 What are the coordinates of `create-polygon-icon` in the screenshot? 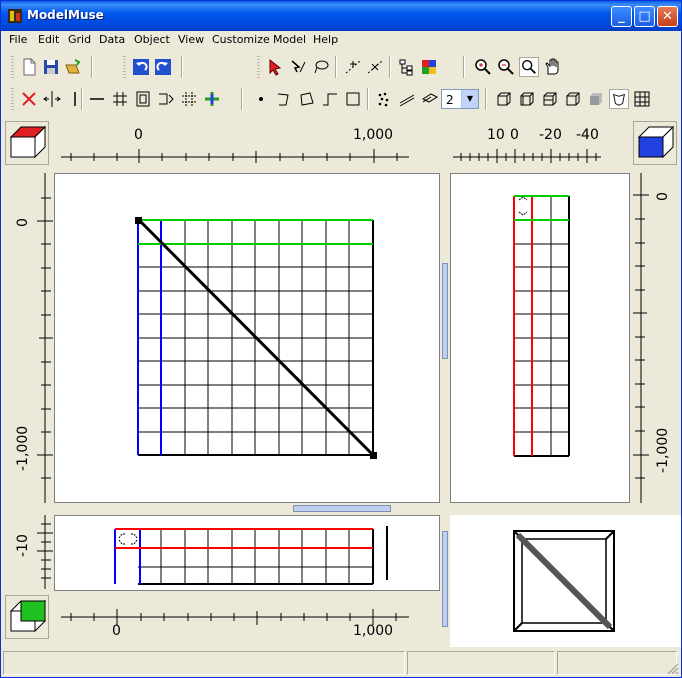 It's located at (307, 99).